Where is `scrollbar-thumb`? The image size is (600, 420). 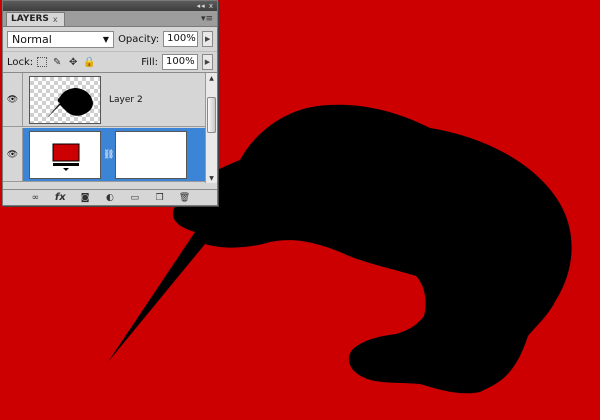
scrollbar-thumb is located at coordinates (211, 115).